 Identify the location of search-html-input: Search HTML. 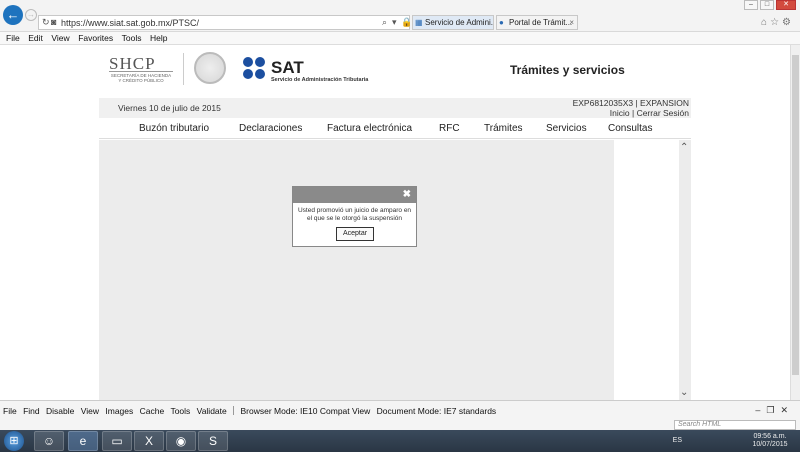
(735, 425).